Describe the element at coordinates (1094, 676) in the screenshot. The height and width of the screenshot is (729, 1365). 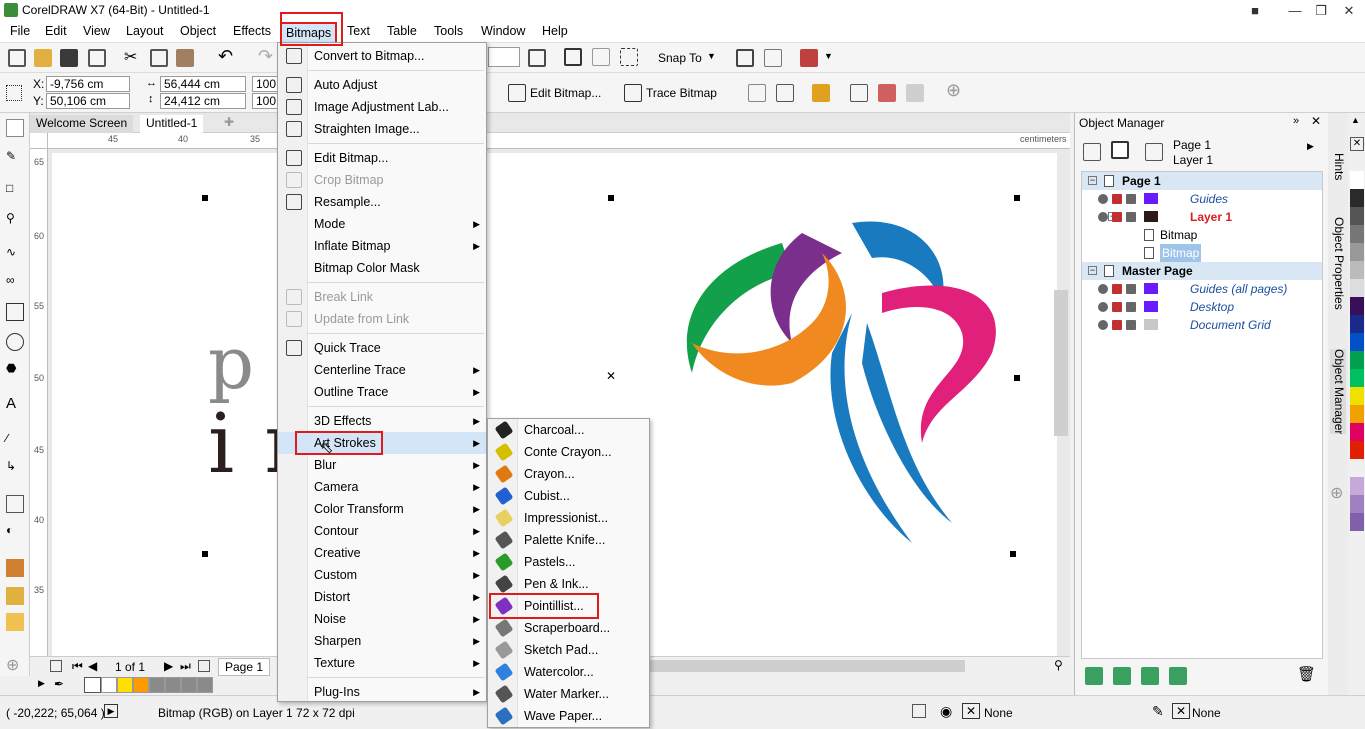
I see `new-layer-icon` at that location.